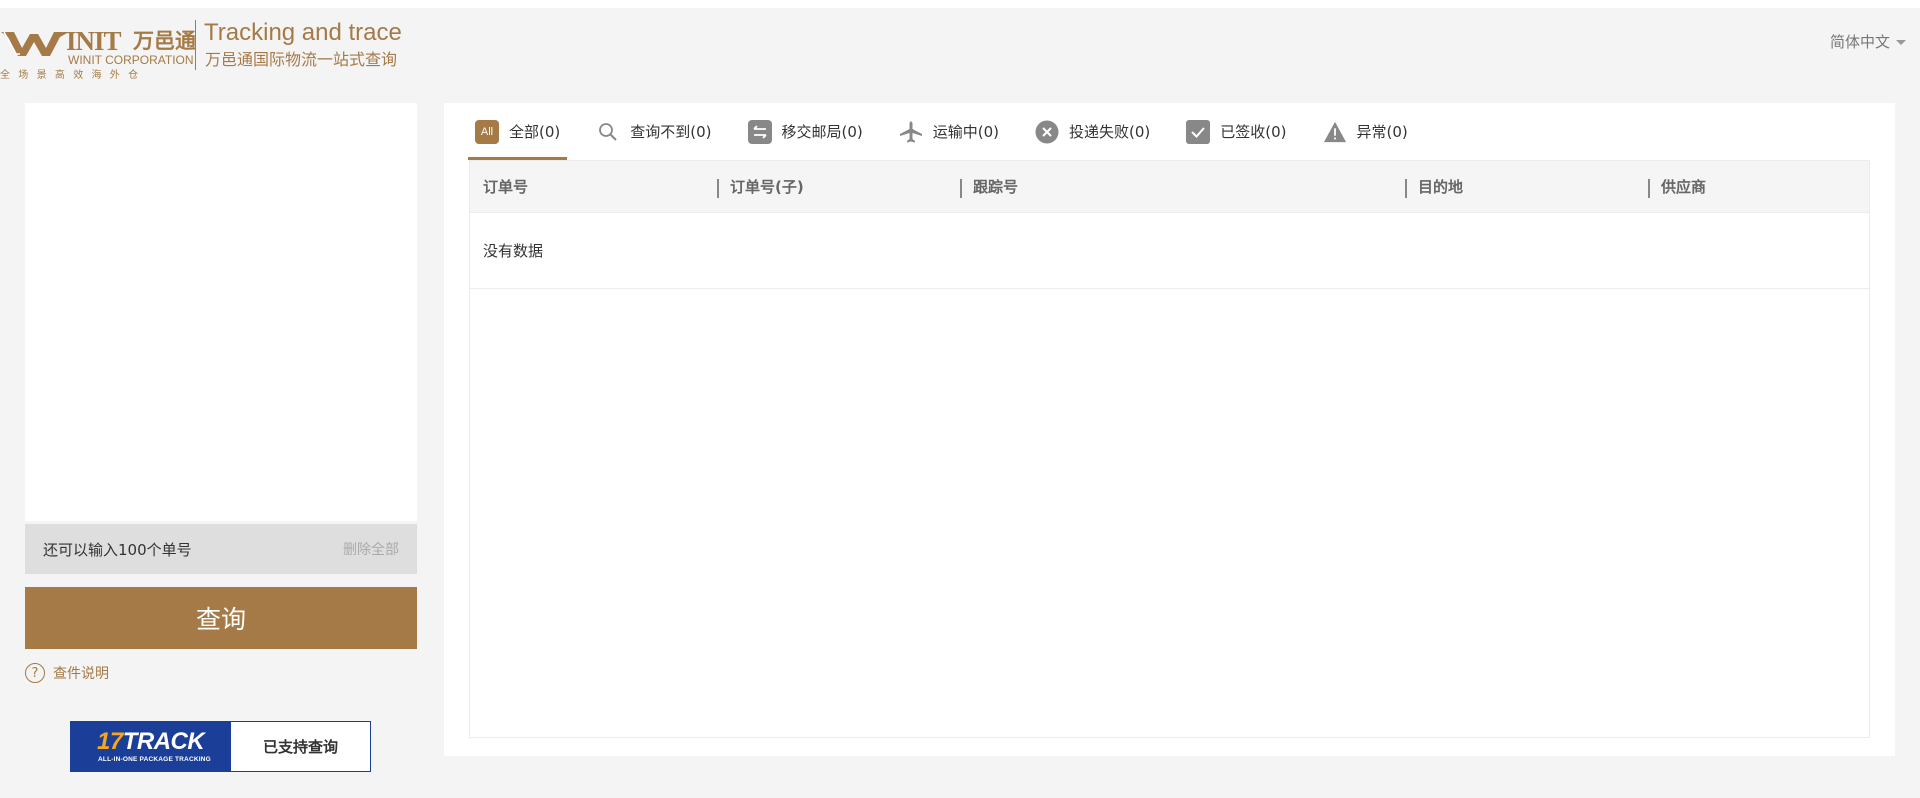  I want to click on 17track-logo-wordmark: 17TRACK, so click(151, 742).